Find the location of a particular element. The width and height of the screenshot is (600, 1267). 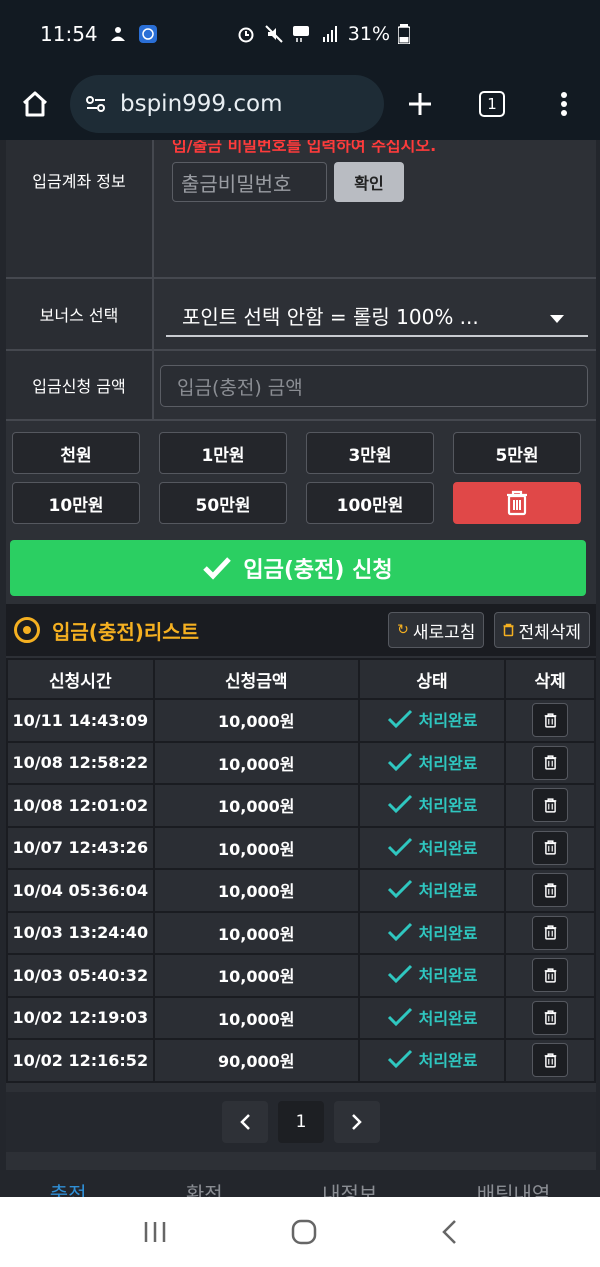

delete-all-label: 전체삭제 is located at coordinates (549, 632).